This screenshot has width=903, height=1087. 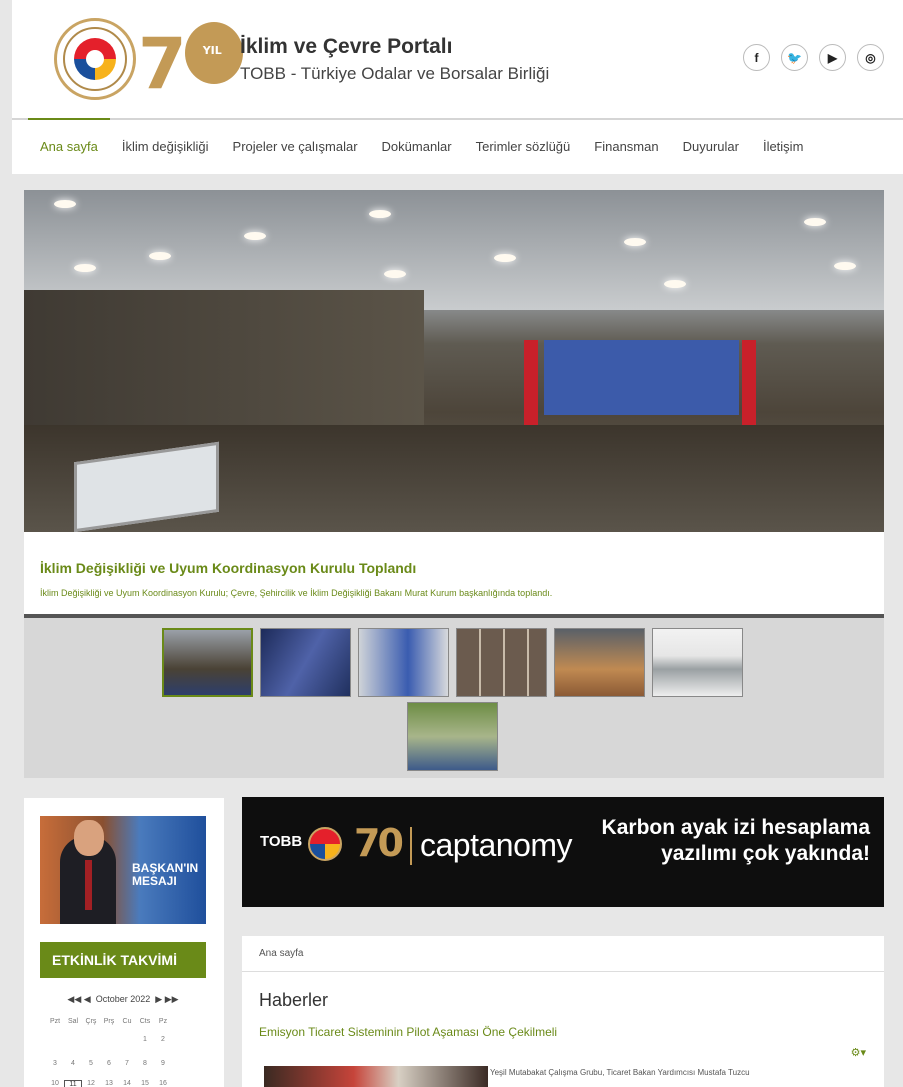 I want to click on tobb-logo, so click(x=95, y=59).